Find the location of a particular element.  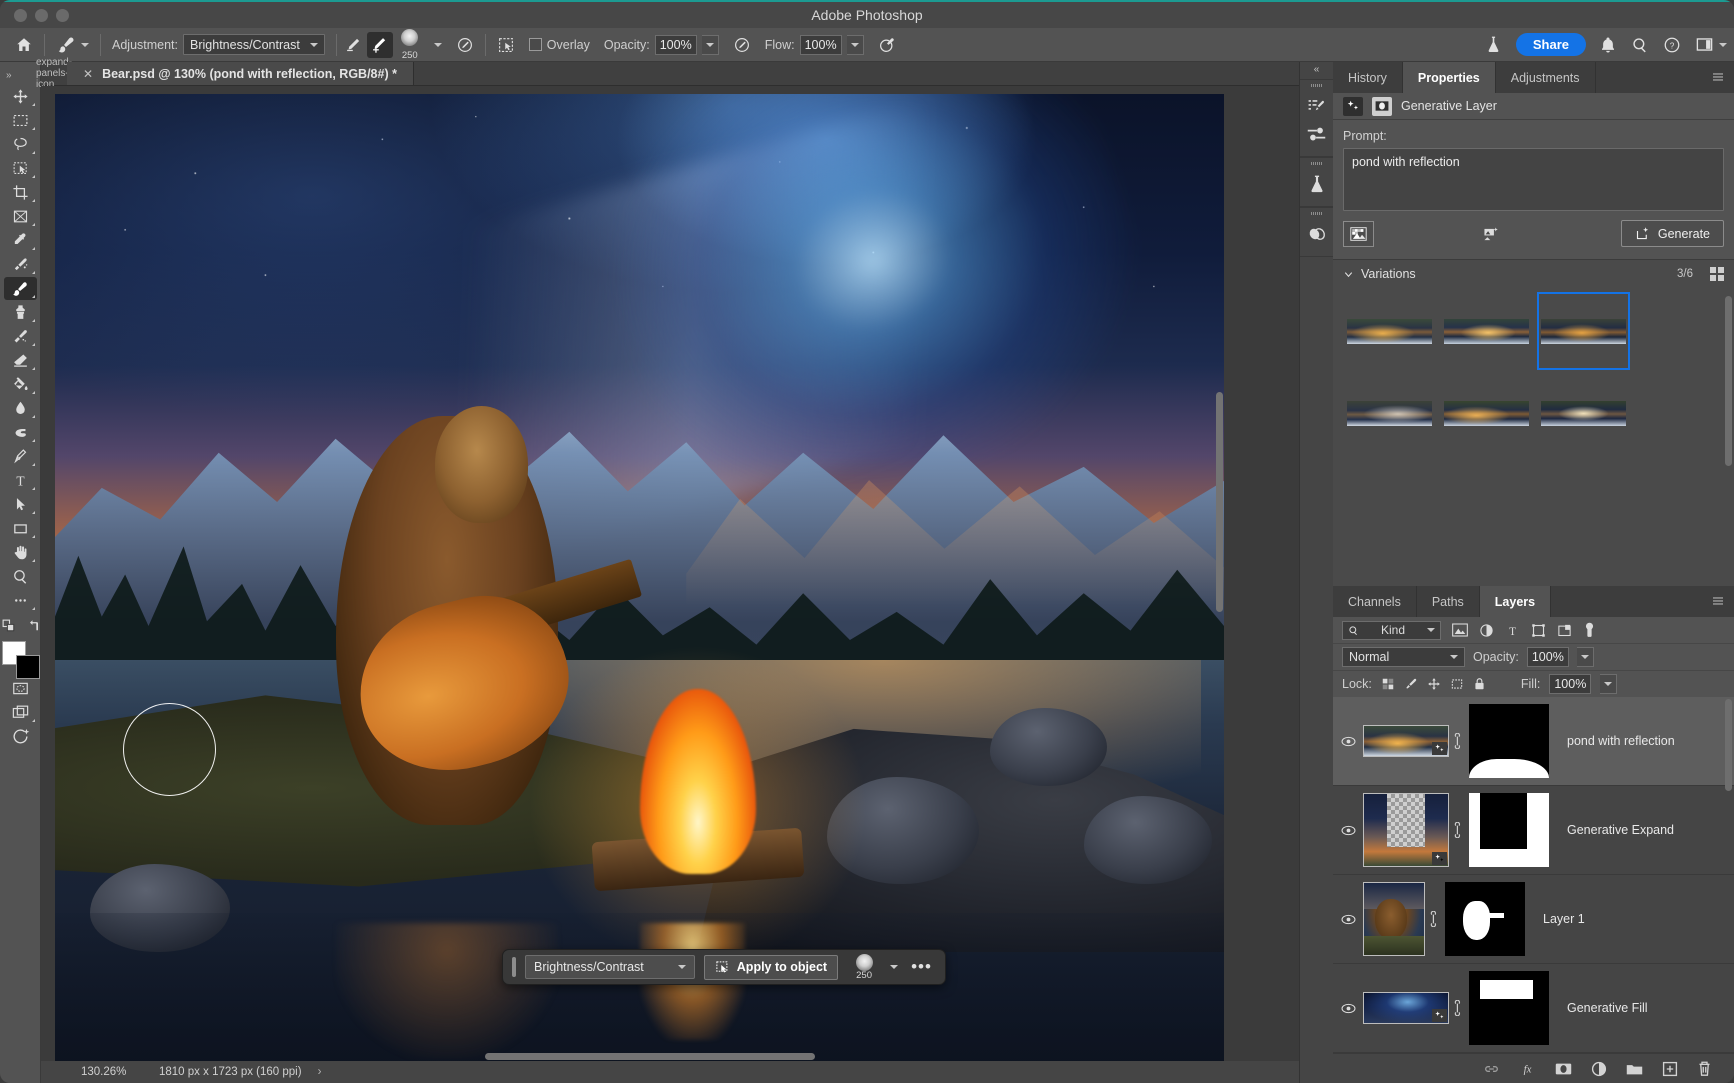

brush-tool is located at coordinates (20, 288).